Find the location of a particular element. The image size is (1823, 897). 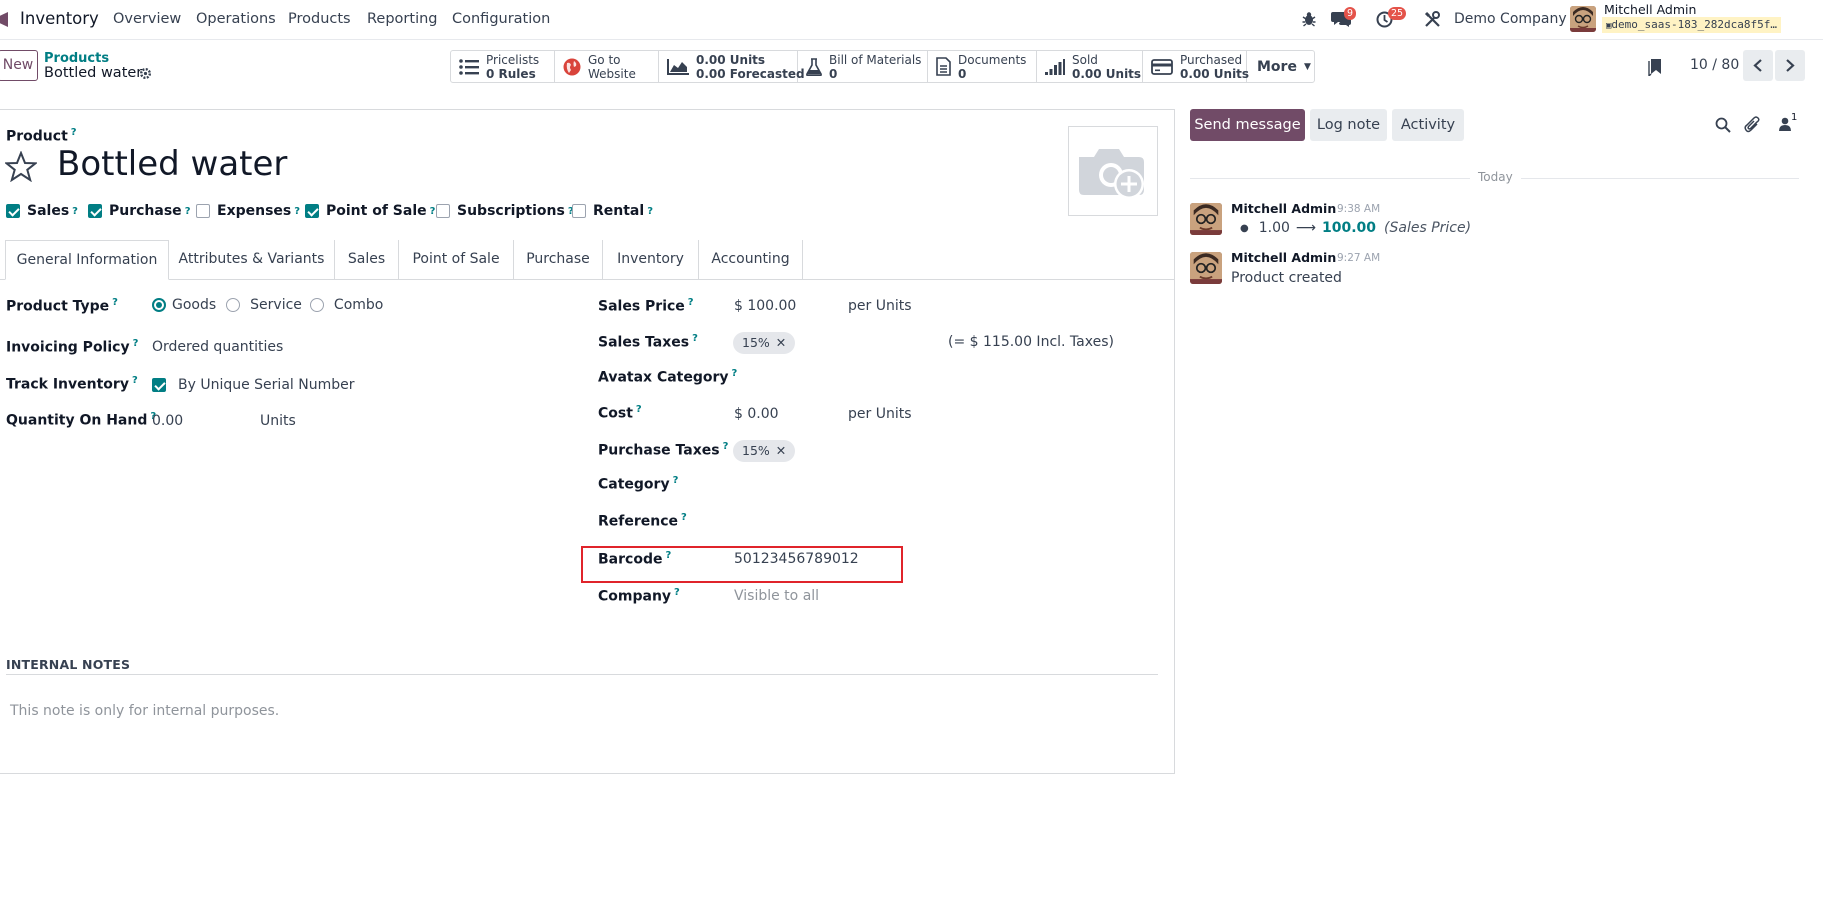

menu-overview: Overview is located at coordinates (147, 19).